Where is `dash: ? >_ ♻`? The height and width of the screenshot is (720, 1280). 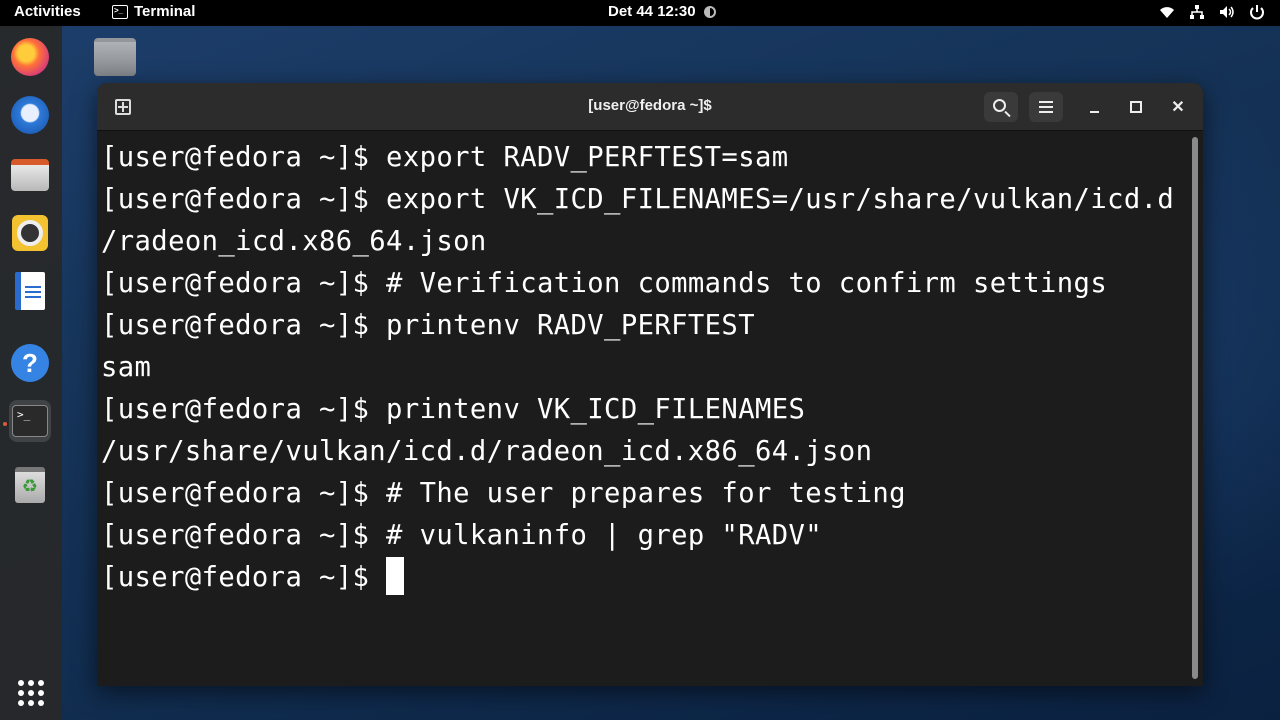
dash: ? >_ ♻ is located at coordinates (31, 373).